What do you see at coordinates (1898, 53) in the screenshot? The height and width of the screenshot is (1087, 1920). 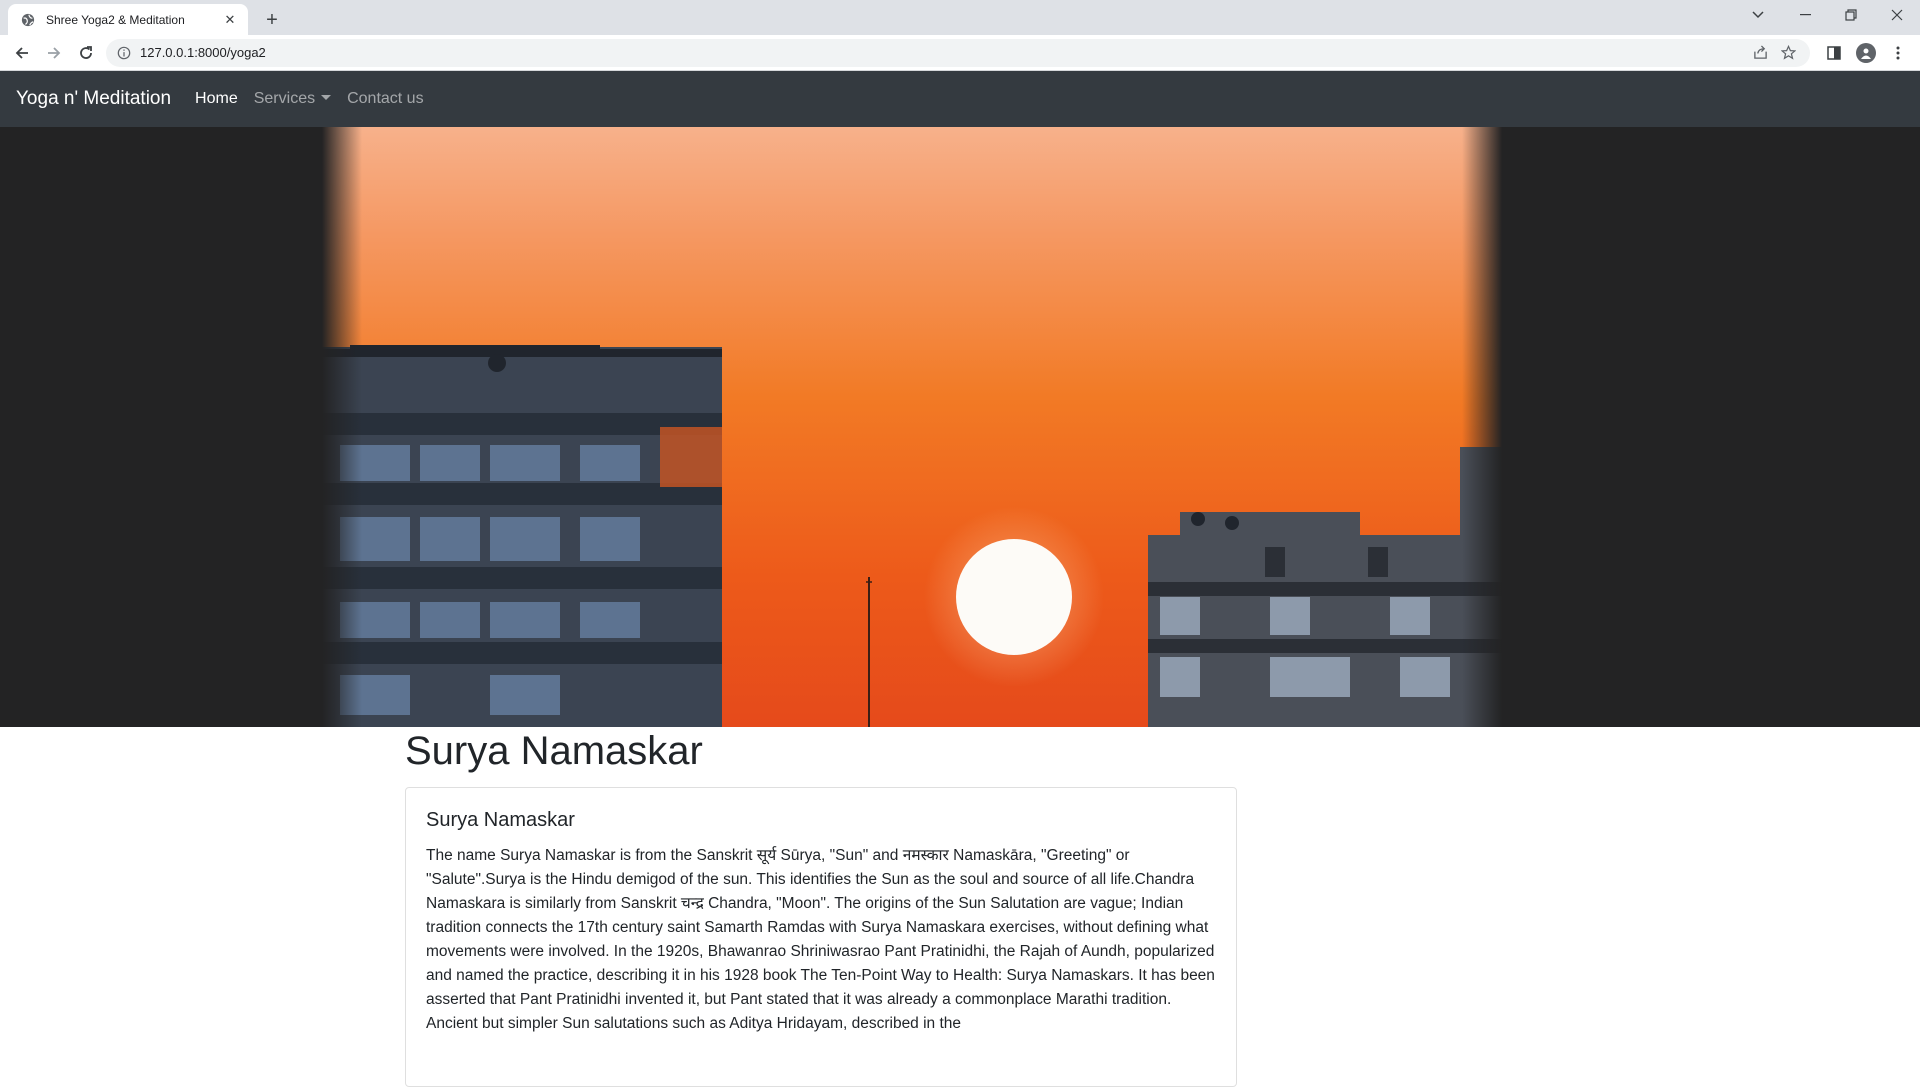 I see `browser-menu-icon` at bounding box center [1898, 53].